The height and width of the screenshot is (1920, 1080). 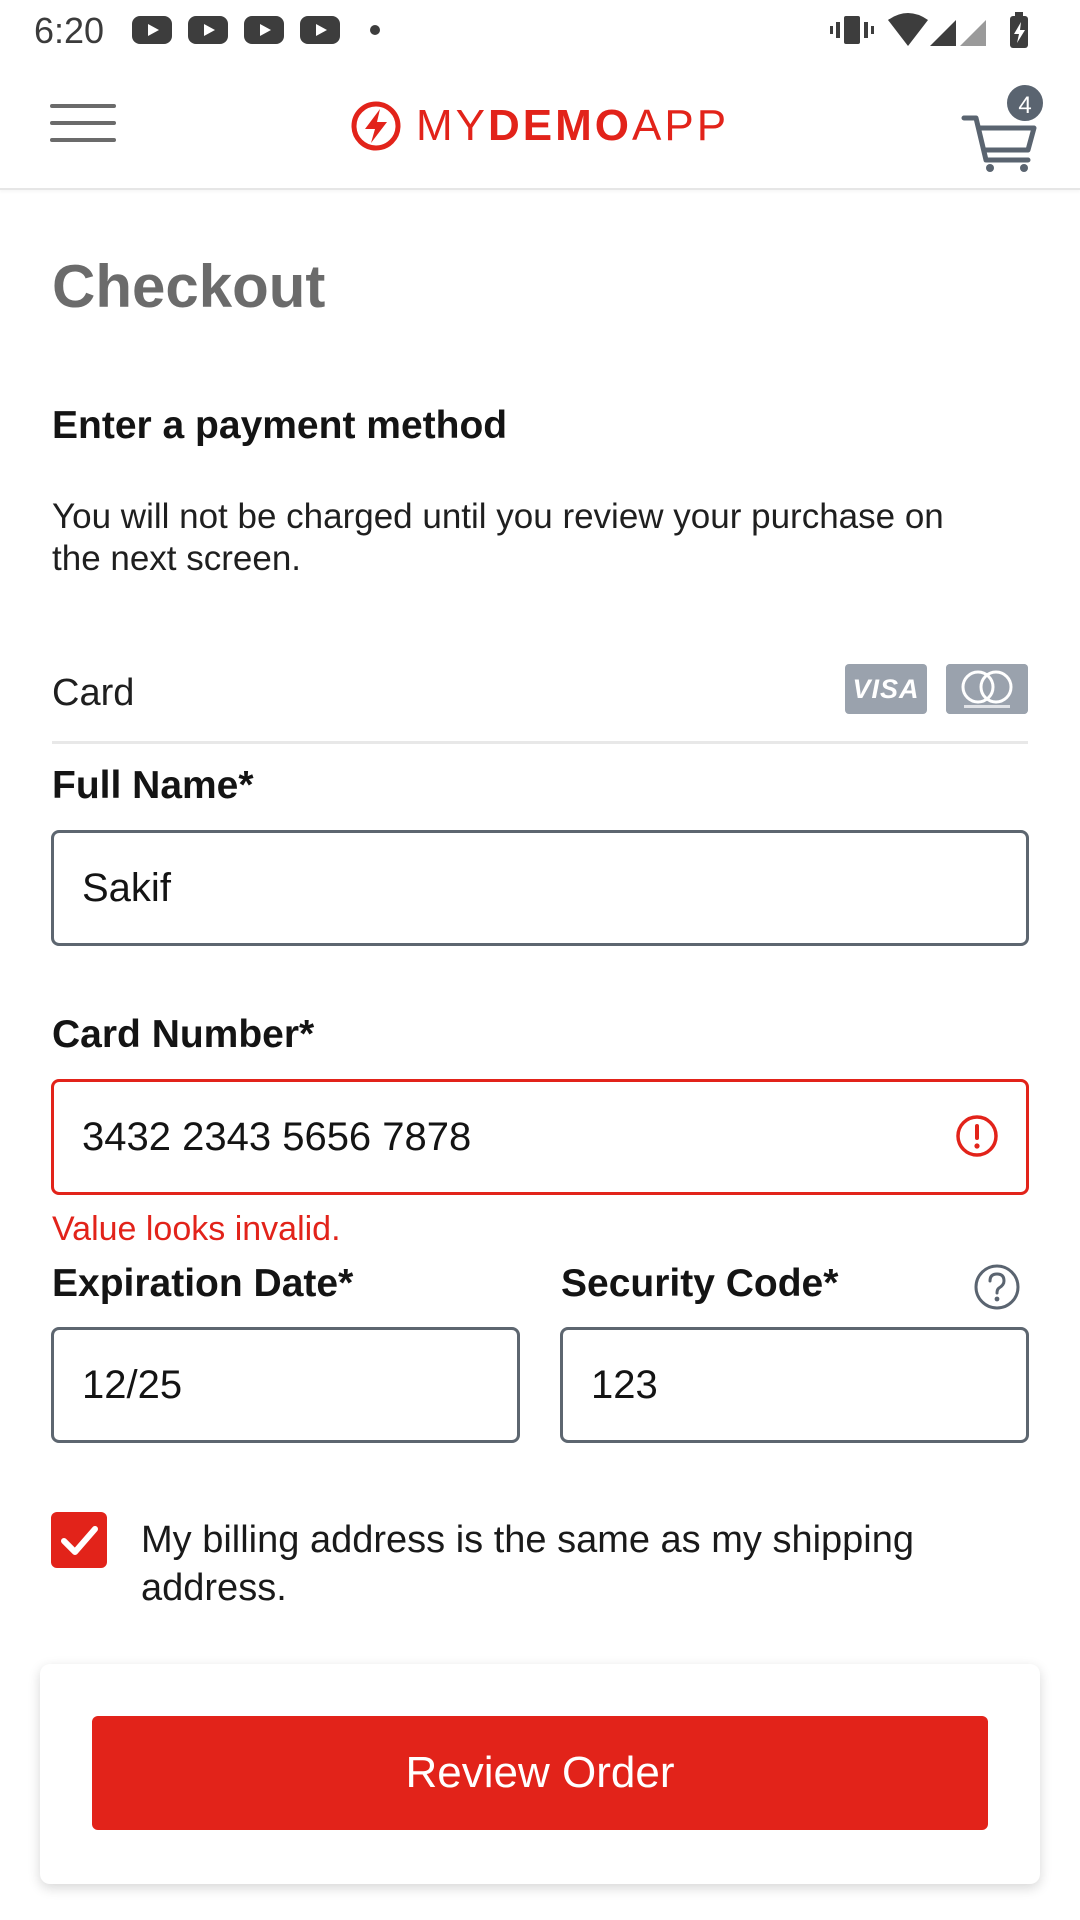 What do you see at coordinates (1025, 103) in the screenshot?
I see `cart-count-badge: 4` at bounding box center [1025, 103].